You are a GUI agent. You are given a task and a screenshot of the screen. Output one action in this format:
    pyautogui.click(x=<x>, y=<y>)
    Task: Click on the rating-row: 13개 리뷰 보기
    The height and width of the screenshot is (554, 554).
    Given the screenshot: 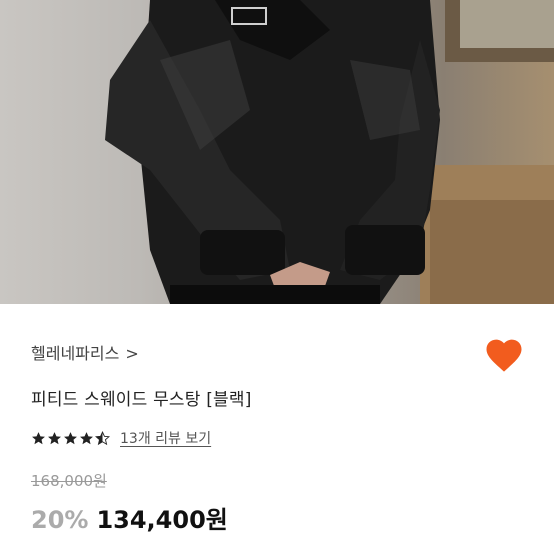 What is the action you would take?
    pyautogui.click(x=121, y=438)
    